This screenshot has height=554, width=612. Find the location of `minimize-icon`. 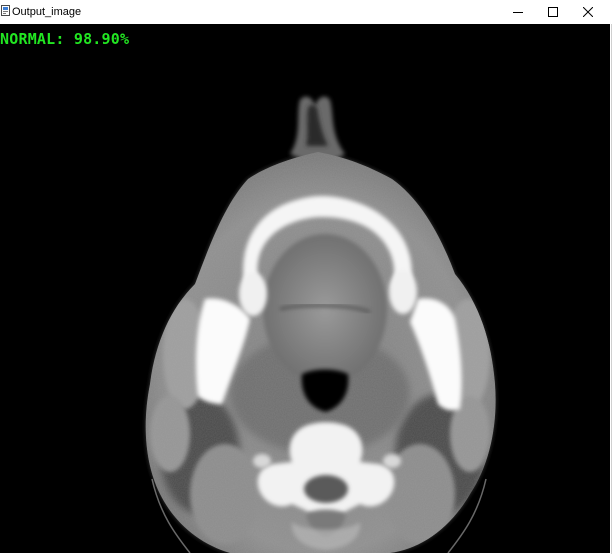

minimize-icon is located at coordinates (518, 12).